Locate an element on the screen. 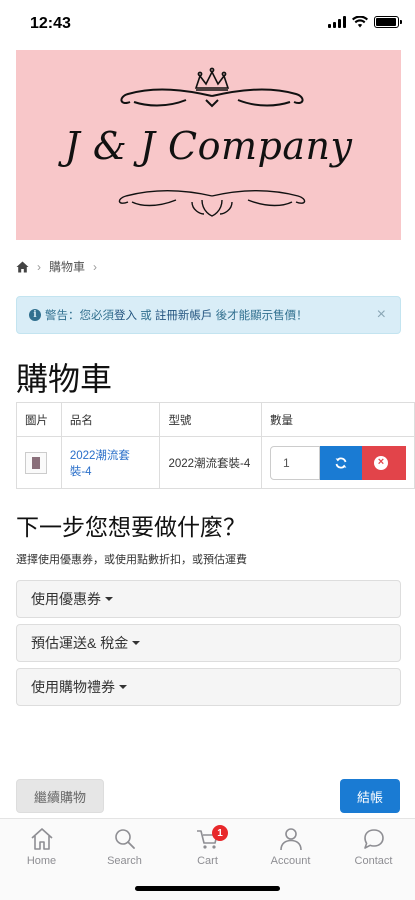 This screenshot has height=900, width=415. page-title: 購物車 is located at coordinates (64, 379).